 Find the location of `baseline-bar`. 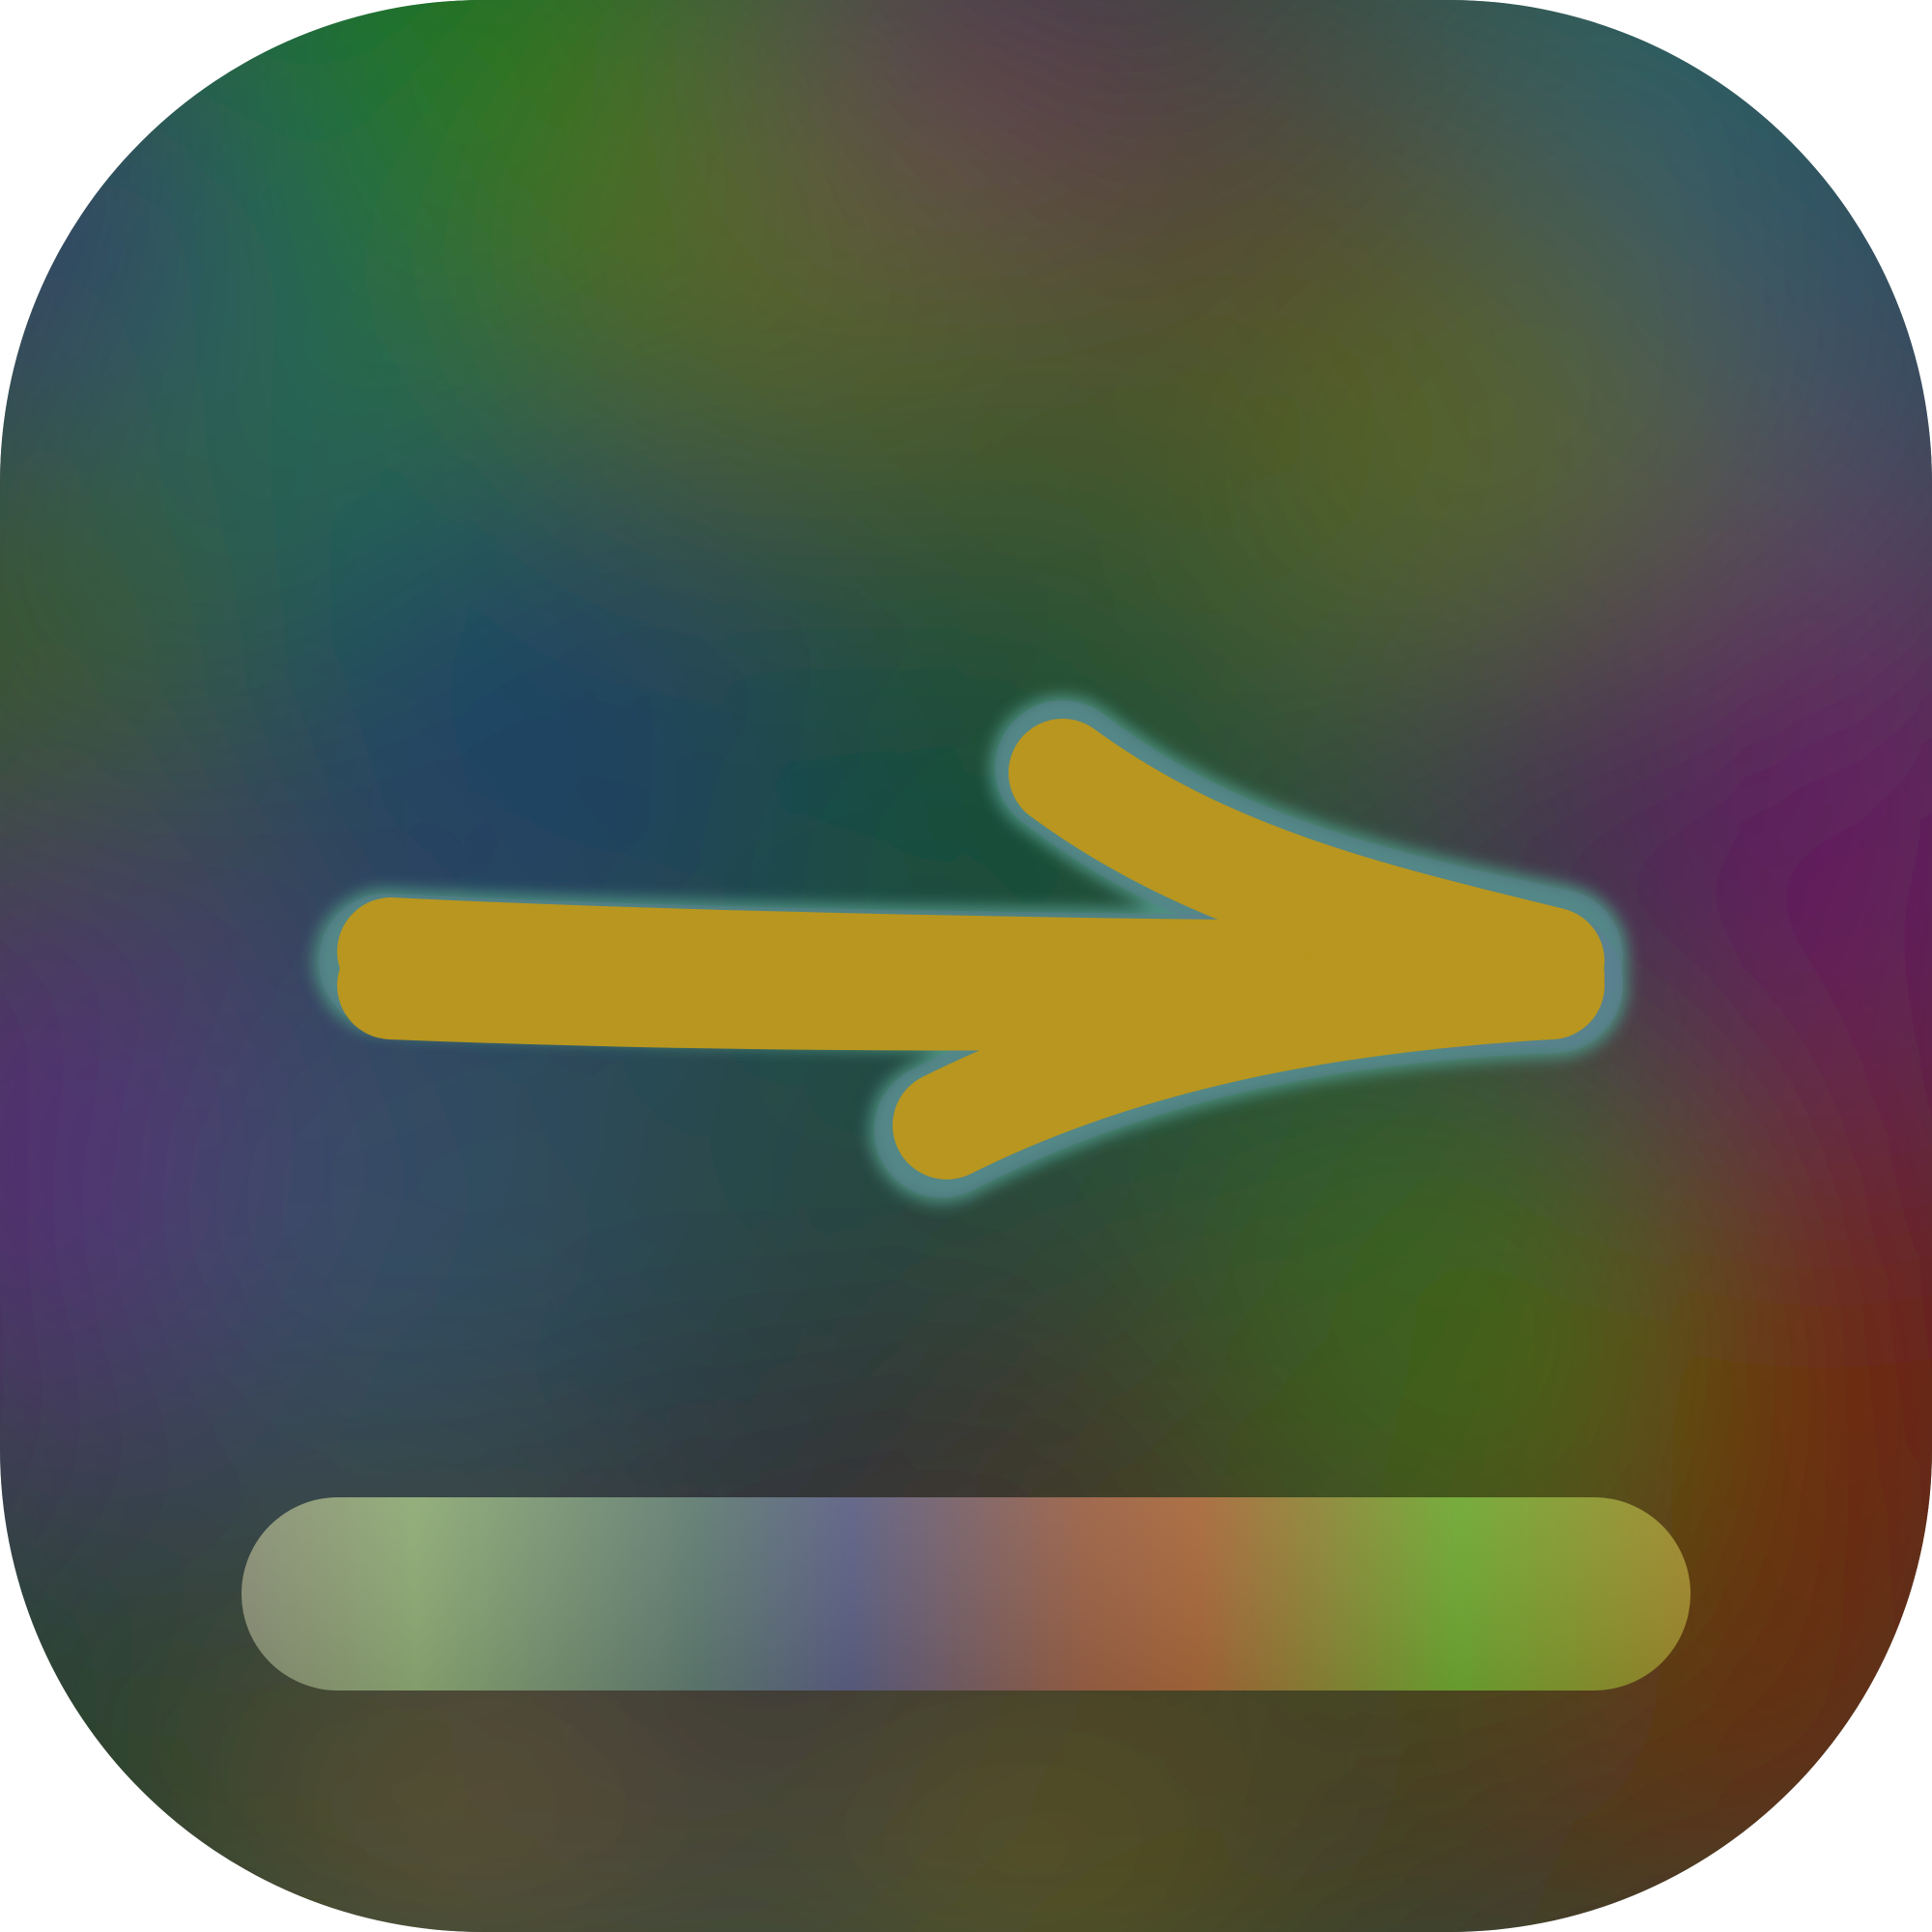

baseline-bar is located at coordinates (966, 1593).